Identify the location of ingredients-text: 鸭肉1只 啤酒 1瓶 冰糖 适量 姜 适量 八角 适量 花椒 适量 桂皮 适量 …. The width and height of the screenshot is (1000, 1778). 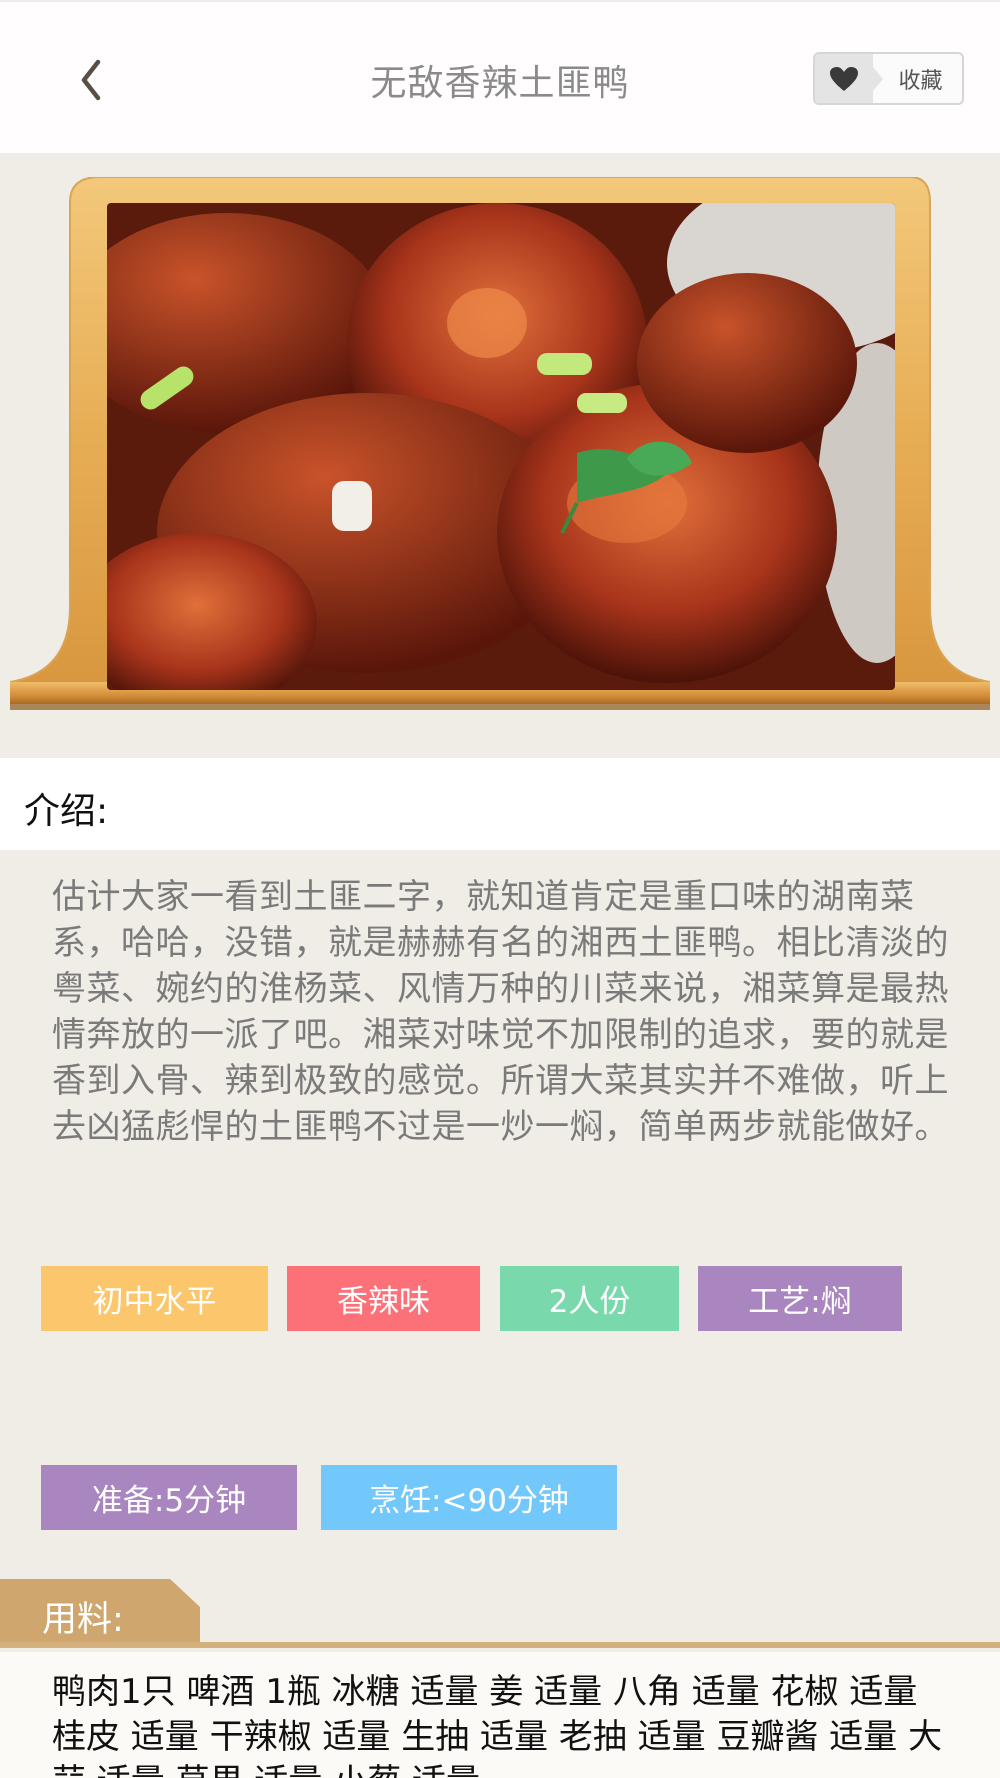
(497, 1725).